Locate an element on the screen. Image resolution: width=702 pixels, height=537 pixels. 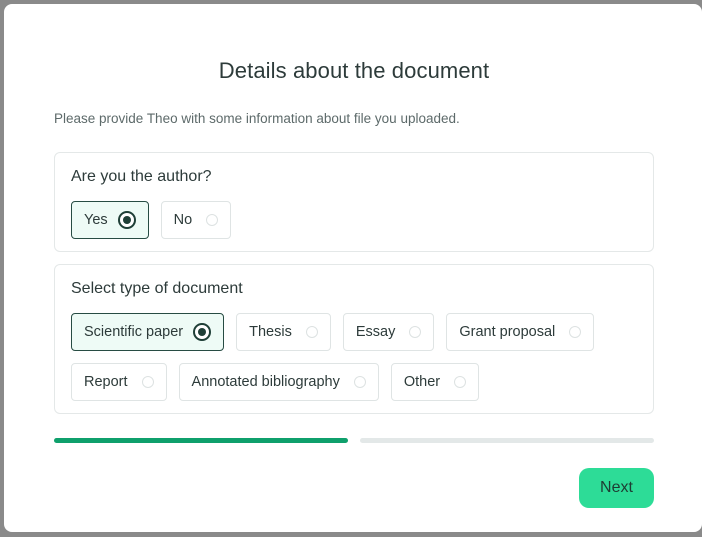
progress-step-completed is located at coordinates (201, 440).